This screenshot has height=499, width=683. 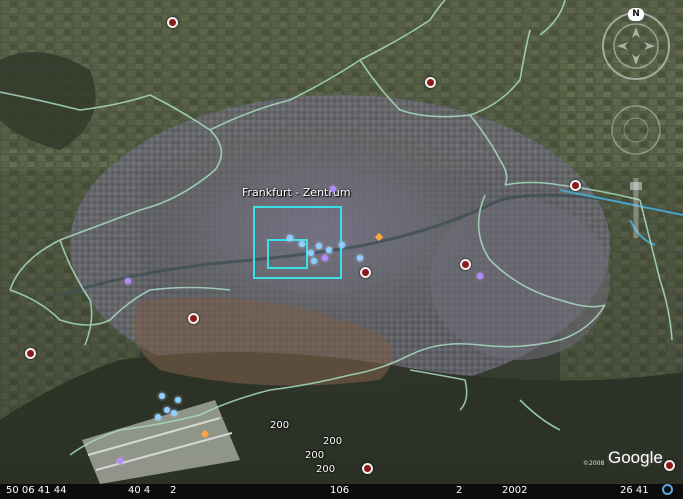 I want to click on status-field: 40 4, so click(x=139, y=490).